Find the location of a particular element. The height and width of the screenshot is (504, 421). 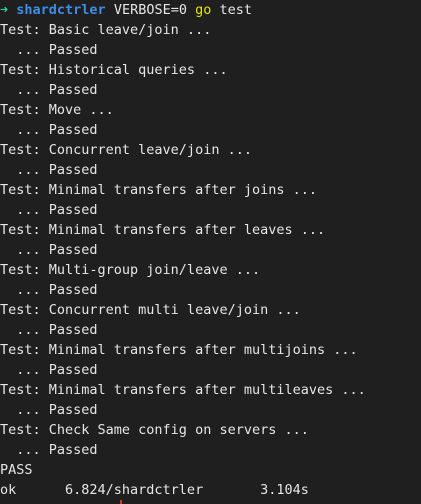

prompt-env: VERBOSE=0 is located at coordinates (150, 10).